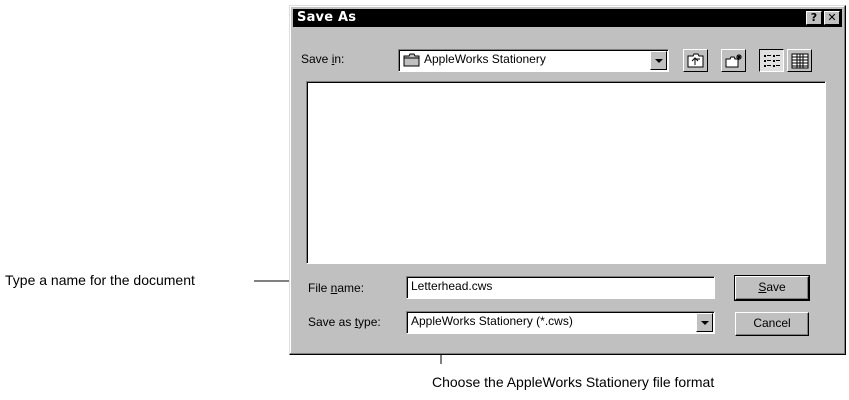  What do you see at coordinates (695, 60) in the screenshot?
I see `up-one-level-button` at bounding box center [695, 60].